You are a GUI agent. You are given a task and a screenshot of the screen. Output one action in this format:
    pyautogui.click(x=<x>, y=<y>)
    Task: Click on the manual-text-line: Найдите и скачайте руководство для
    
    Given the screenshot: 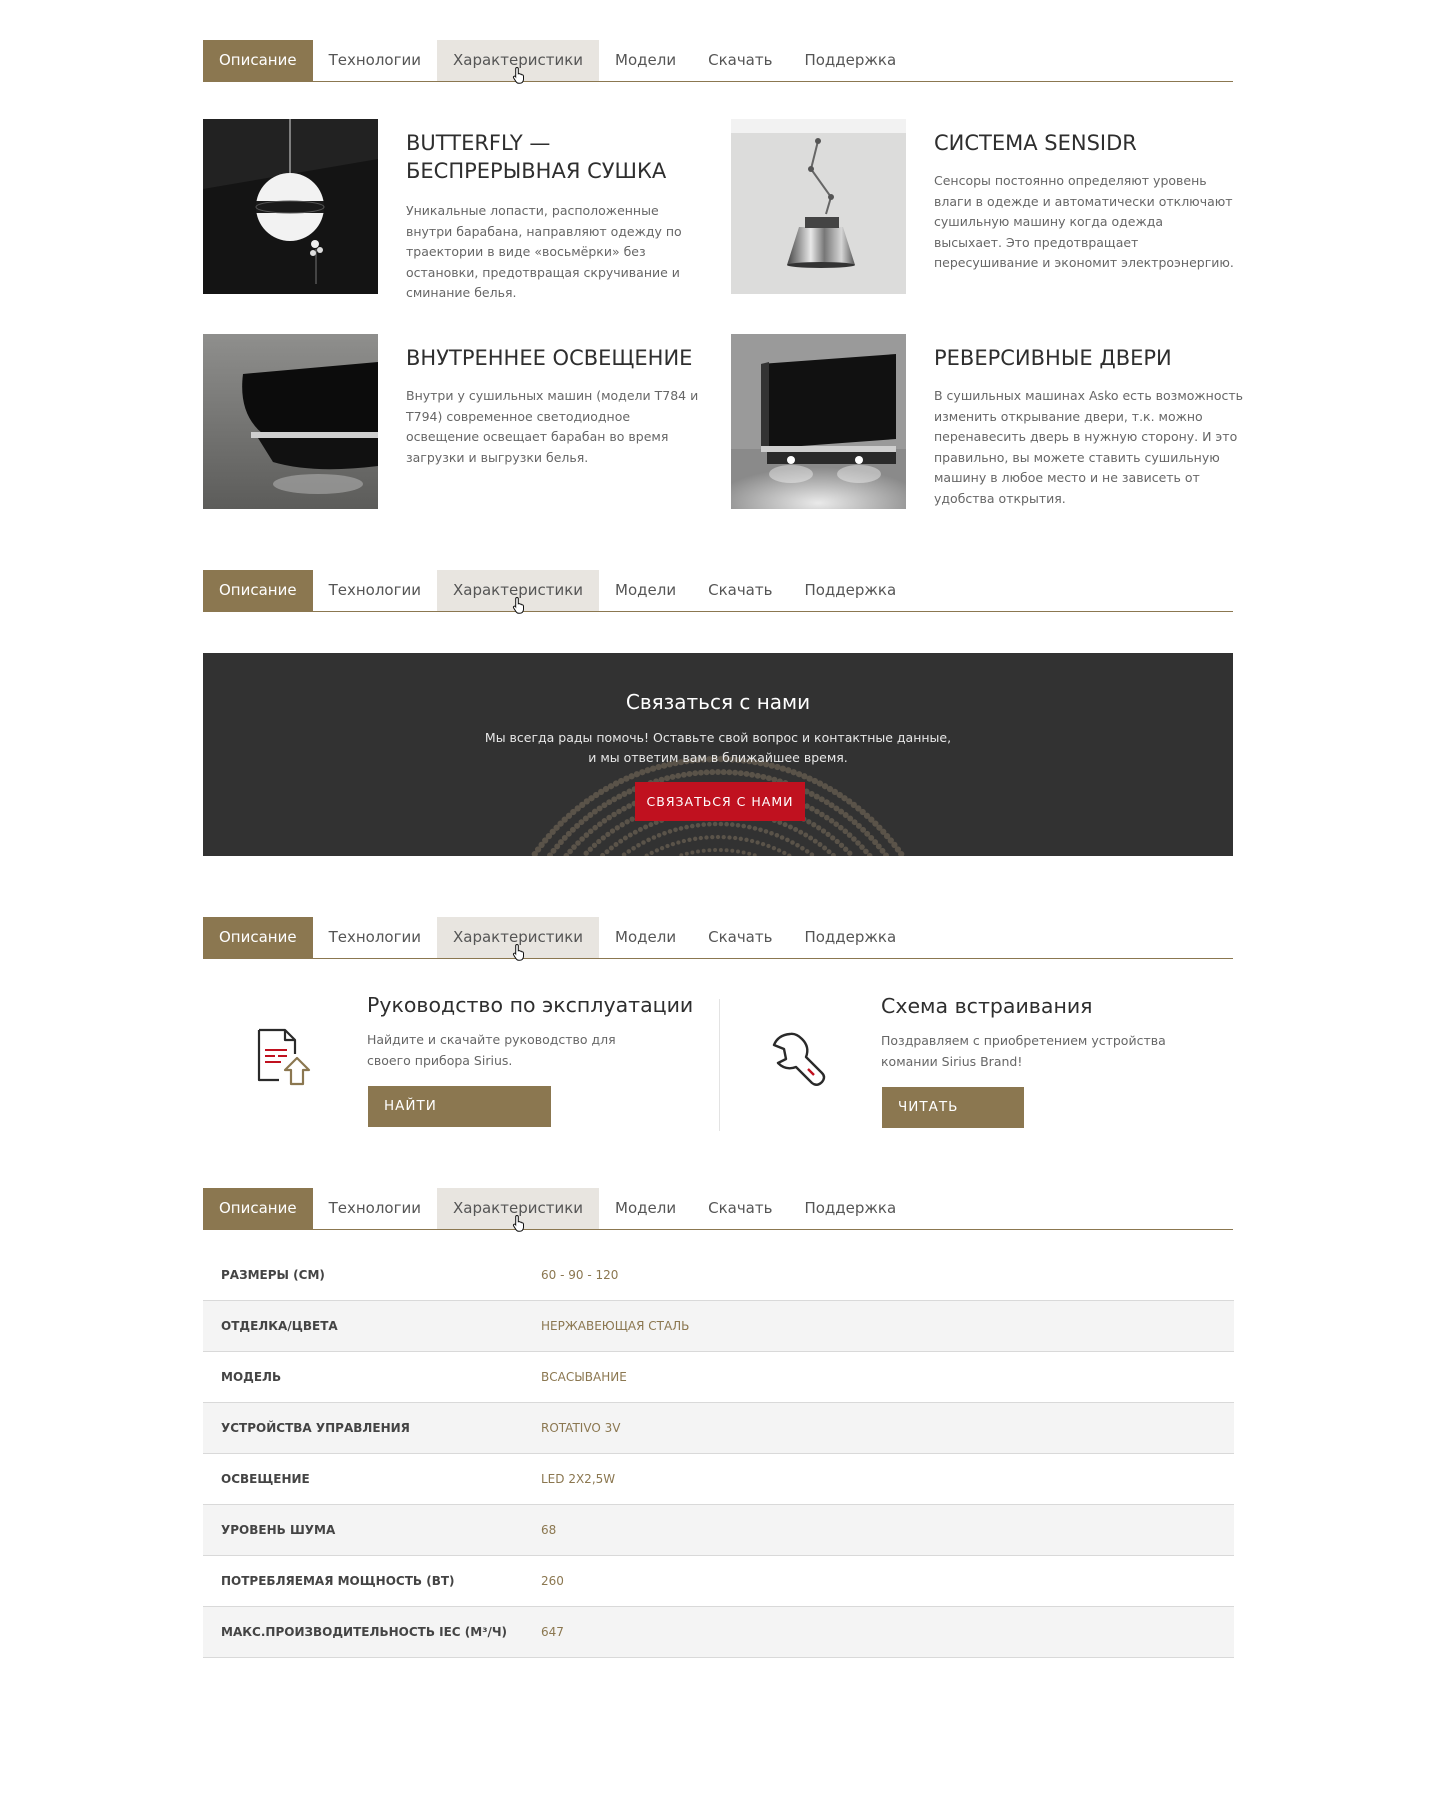 What is the action you would take?
    pyautogui.click(x=491, y=1039)
    